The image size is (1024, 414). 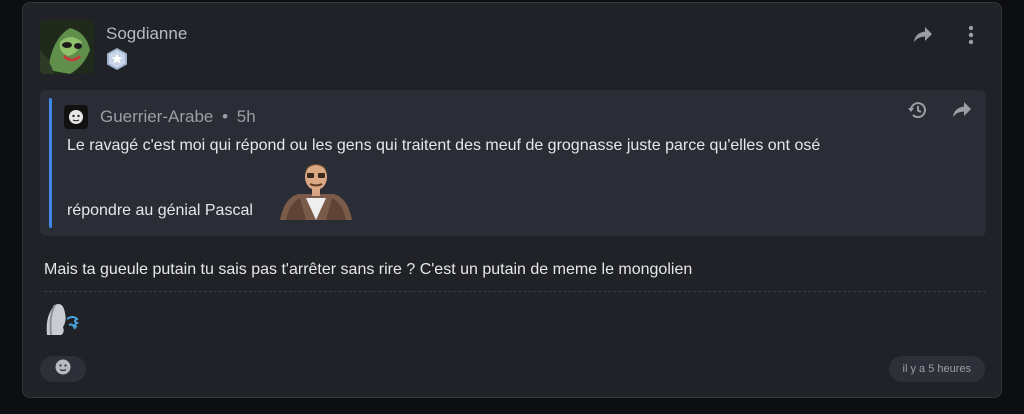 I want to click on author-username: Sogdianne, so click(x=146, y=34).